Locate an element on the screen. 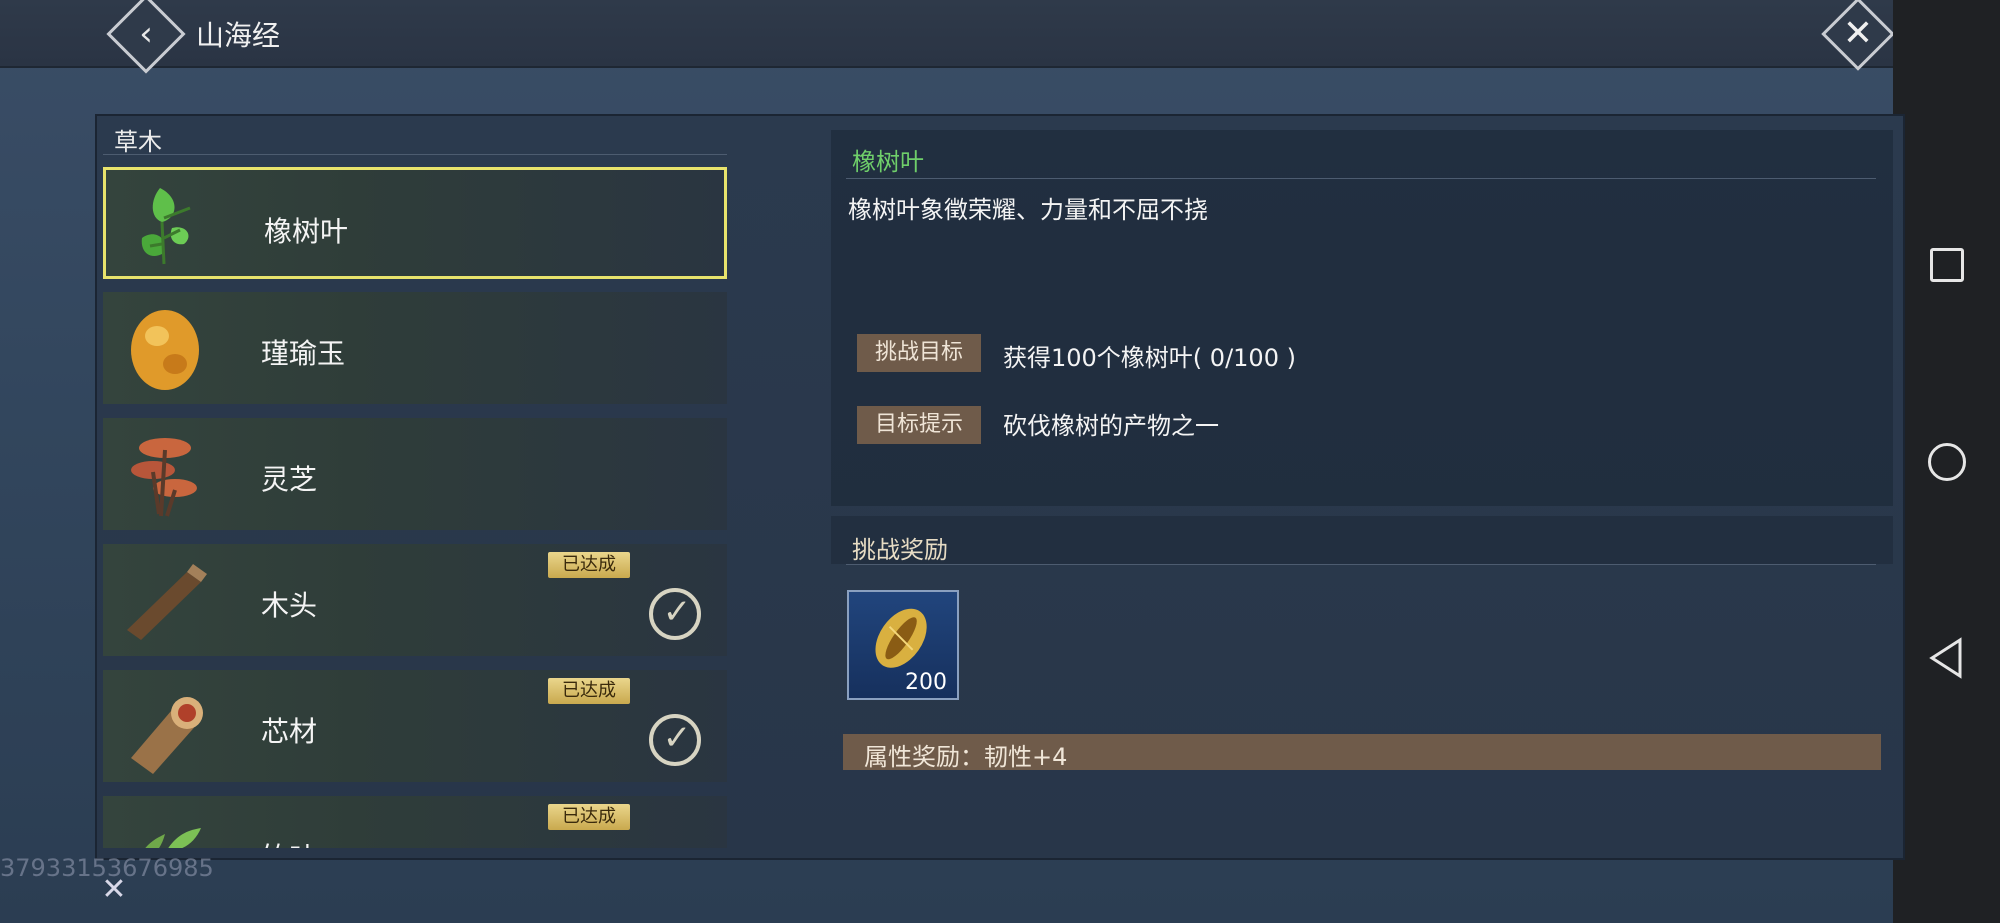 The image size is (2000, 923). home-button is located at coordinates (1947, 462).